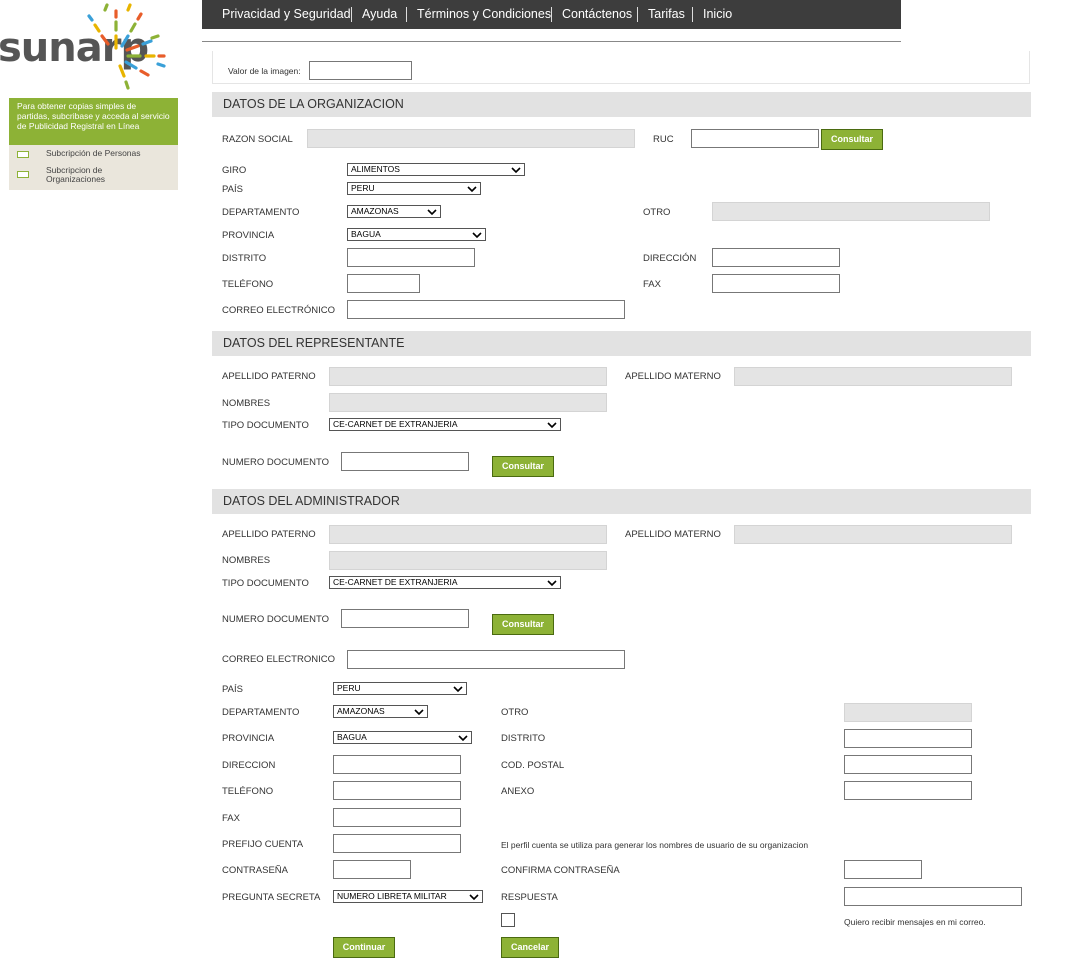 The width and height of the screenshot is (1085, 968). I want to click on label-pregunta: PREGUNTA SECRETA, so click(271, 897).